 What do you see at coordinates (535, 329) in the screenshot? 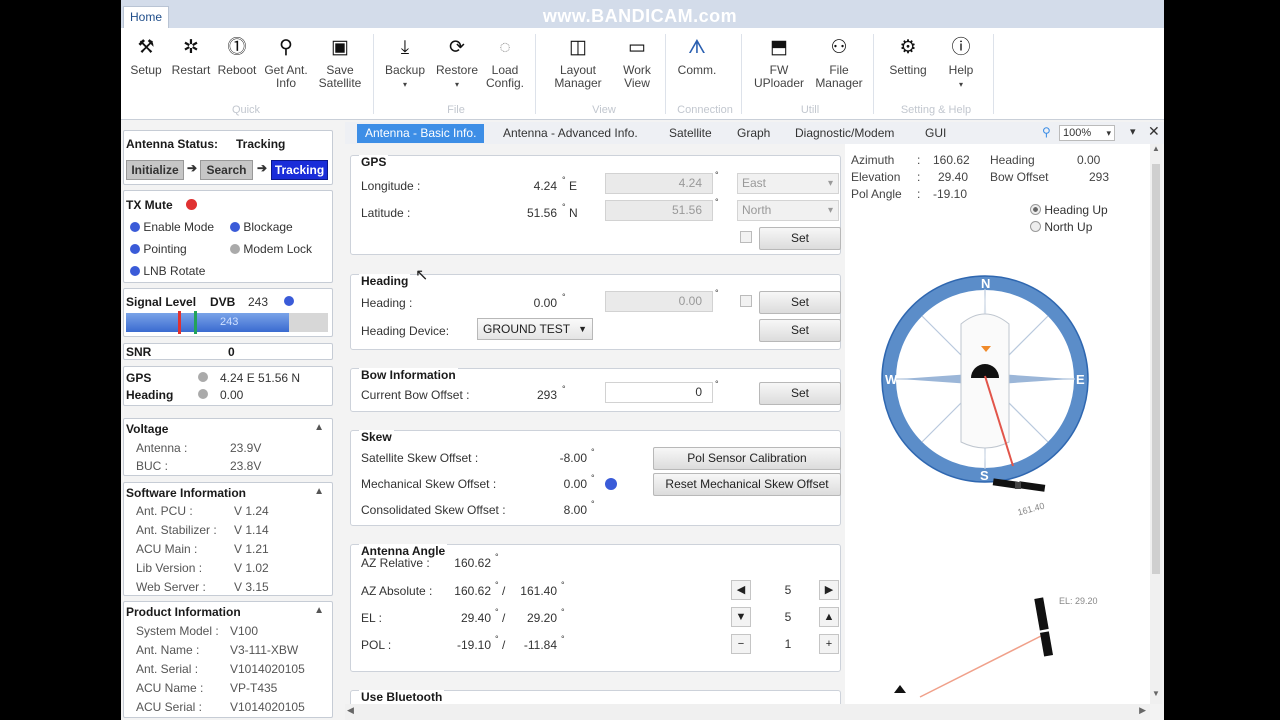
I see `heading-device-select: GROUND TEST ▼` at bounding box center [535, 329].